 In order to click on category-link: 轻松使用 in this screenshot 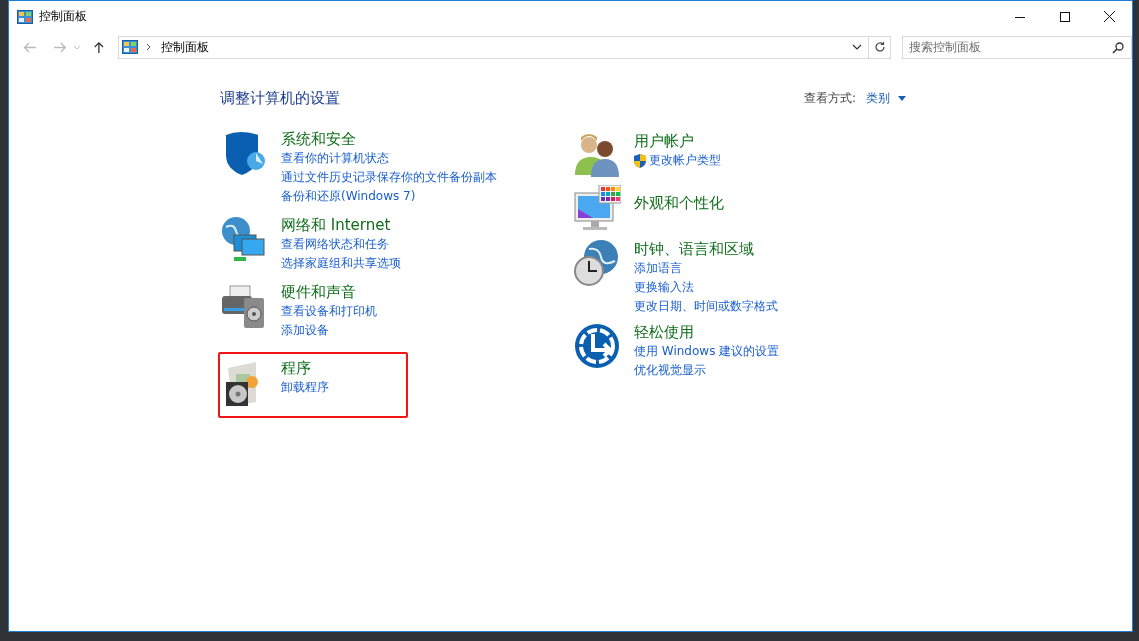, I will do `click(707, 332)`.